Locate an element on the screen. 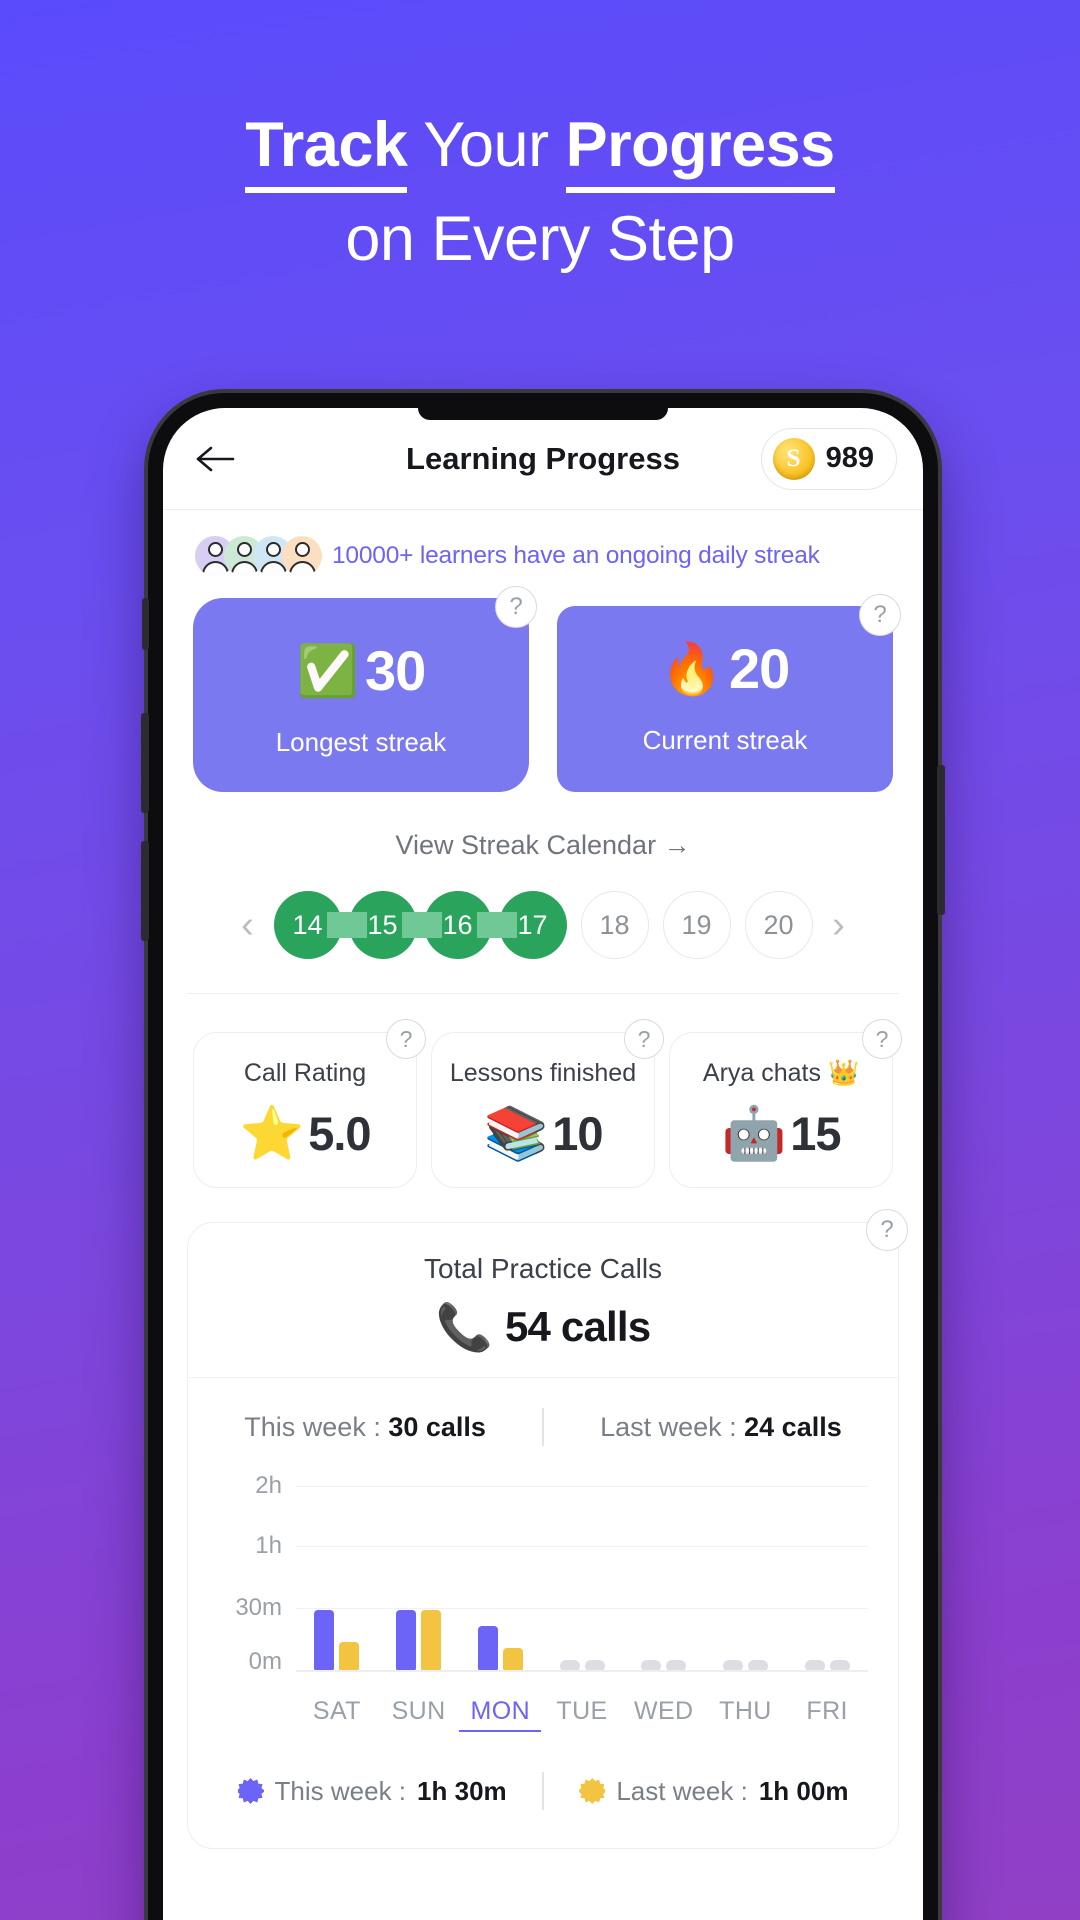  this-week-calls-label: This week : is located at coordinates (316, 1426).